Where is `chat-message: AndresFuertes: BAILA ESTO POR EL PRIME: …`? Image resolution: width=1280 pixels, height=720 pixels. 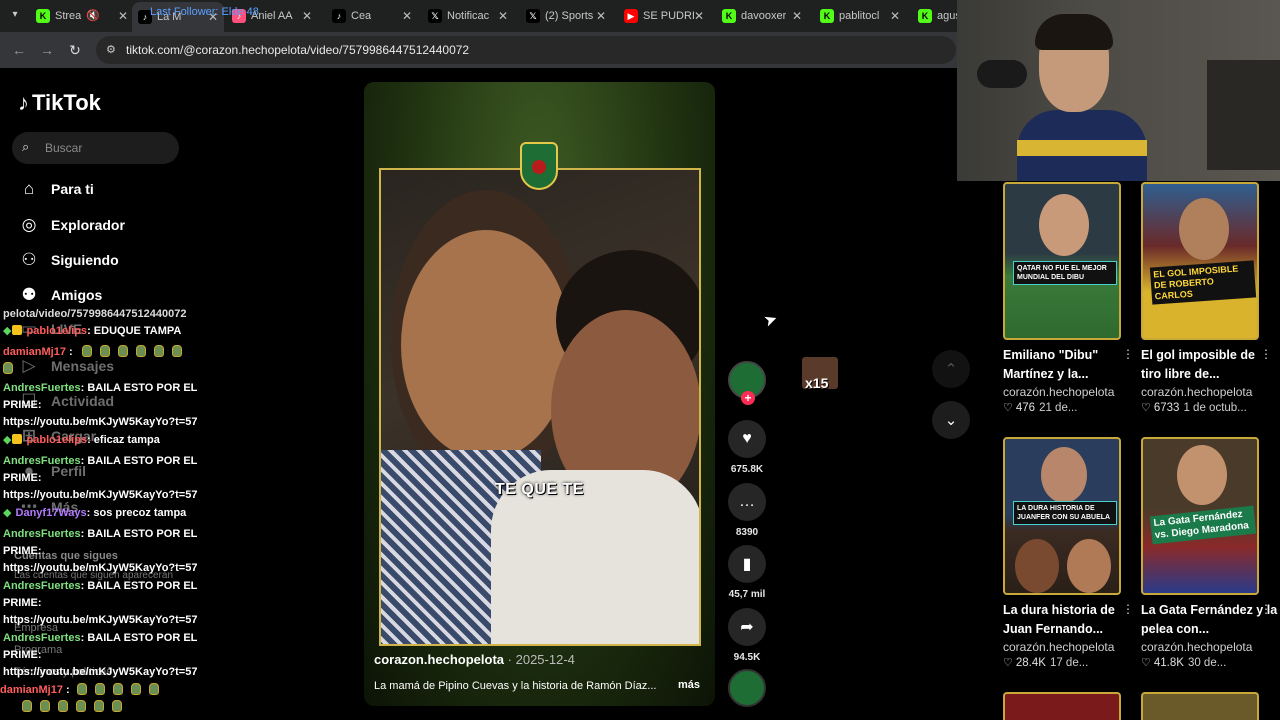 chat-message: AndresFuertes: BAILA ESTO POR EL PRIME: … is located at coordinates (106, 655).